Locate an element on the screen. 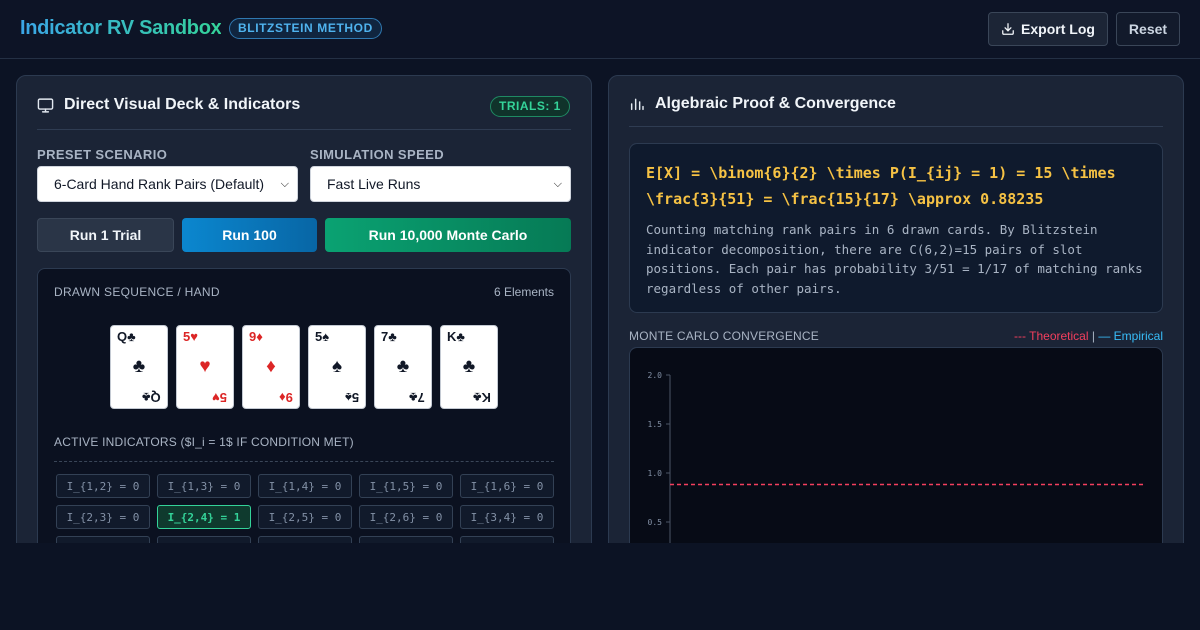 This screenshot has width=1200, height=630. card-rank-top: K♣ is located at coordinates (456, 336).